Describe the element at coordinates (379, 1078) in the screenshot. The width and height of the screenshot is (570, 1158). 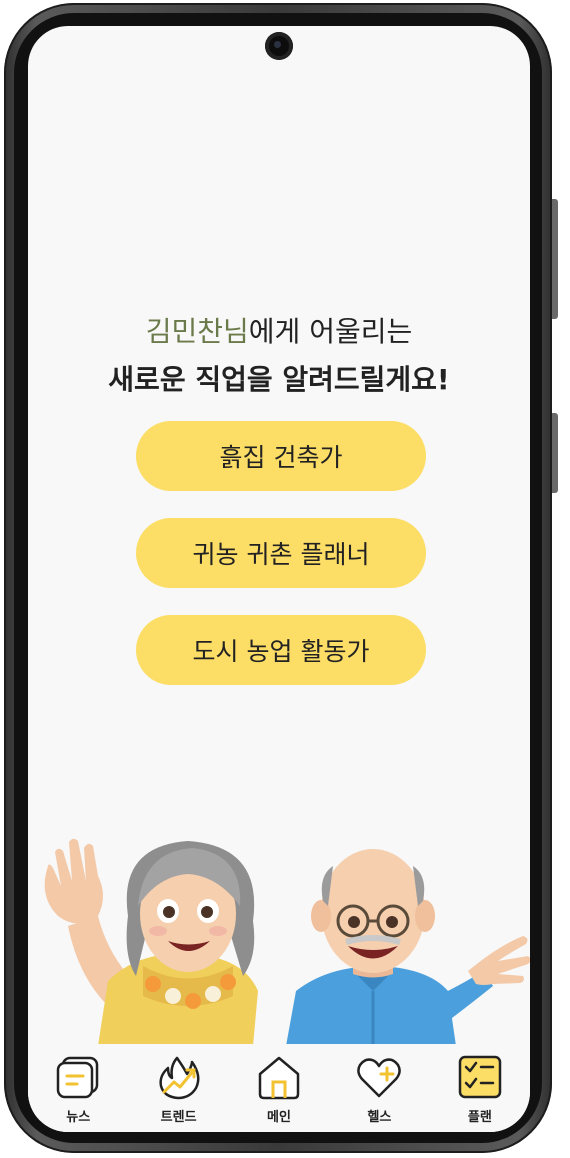
I see `heart-plus-icon` at that location.